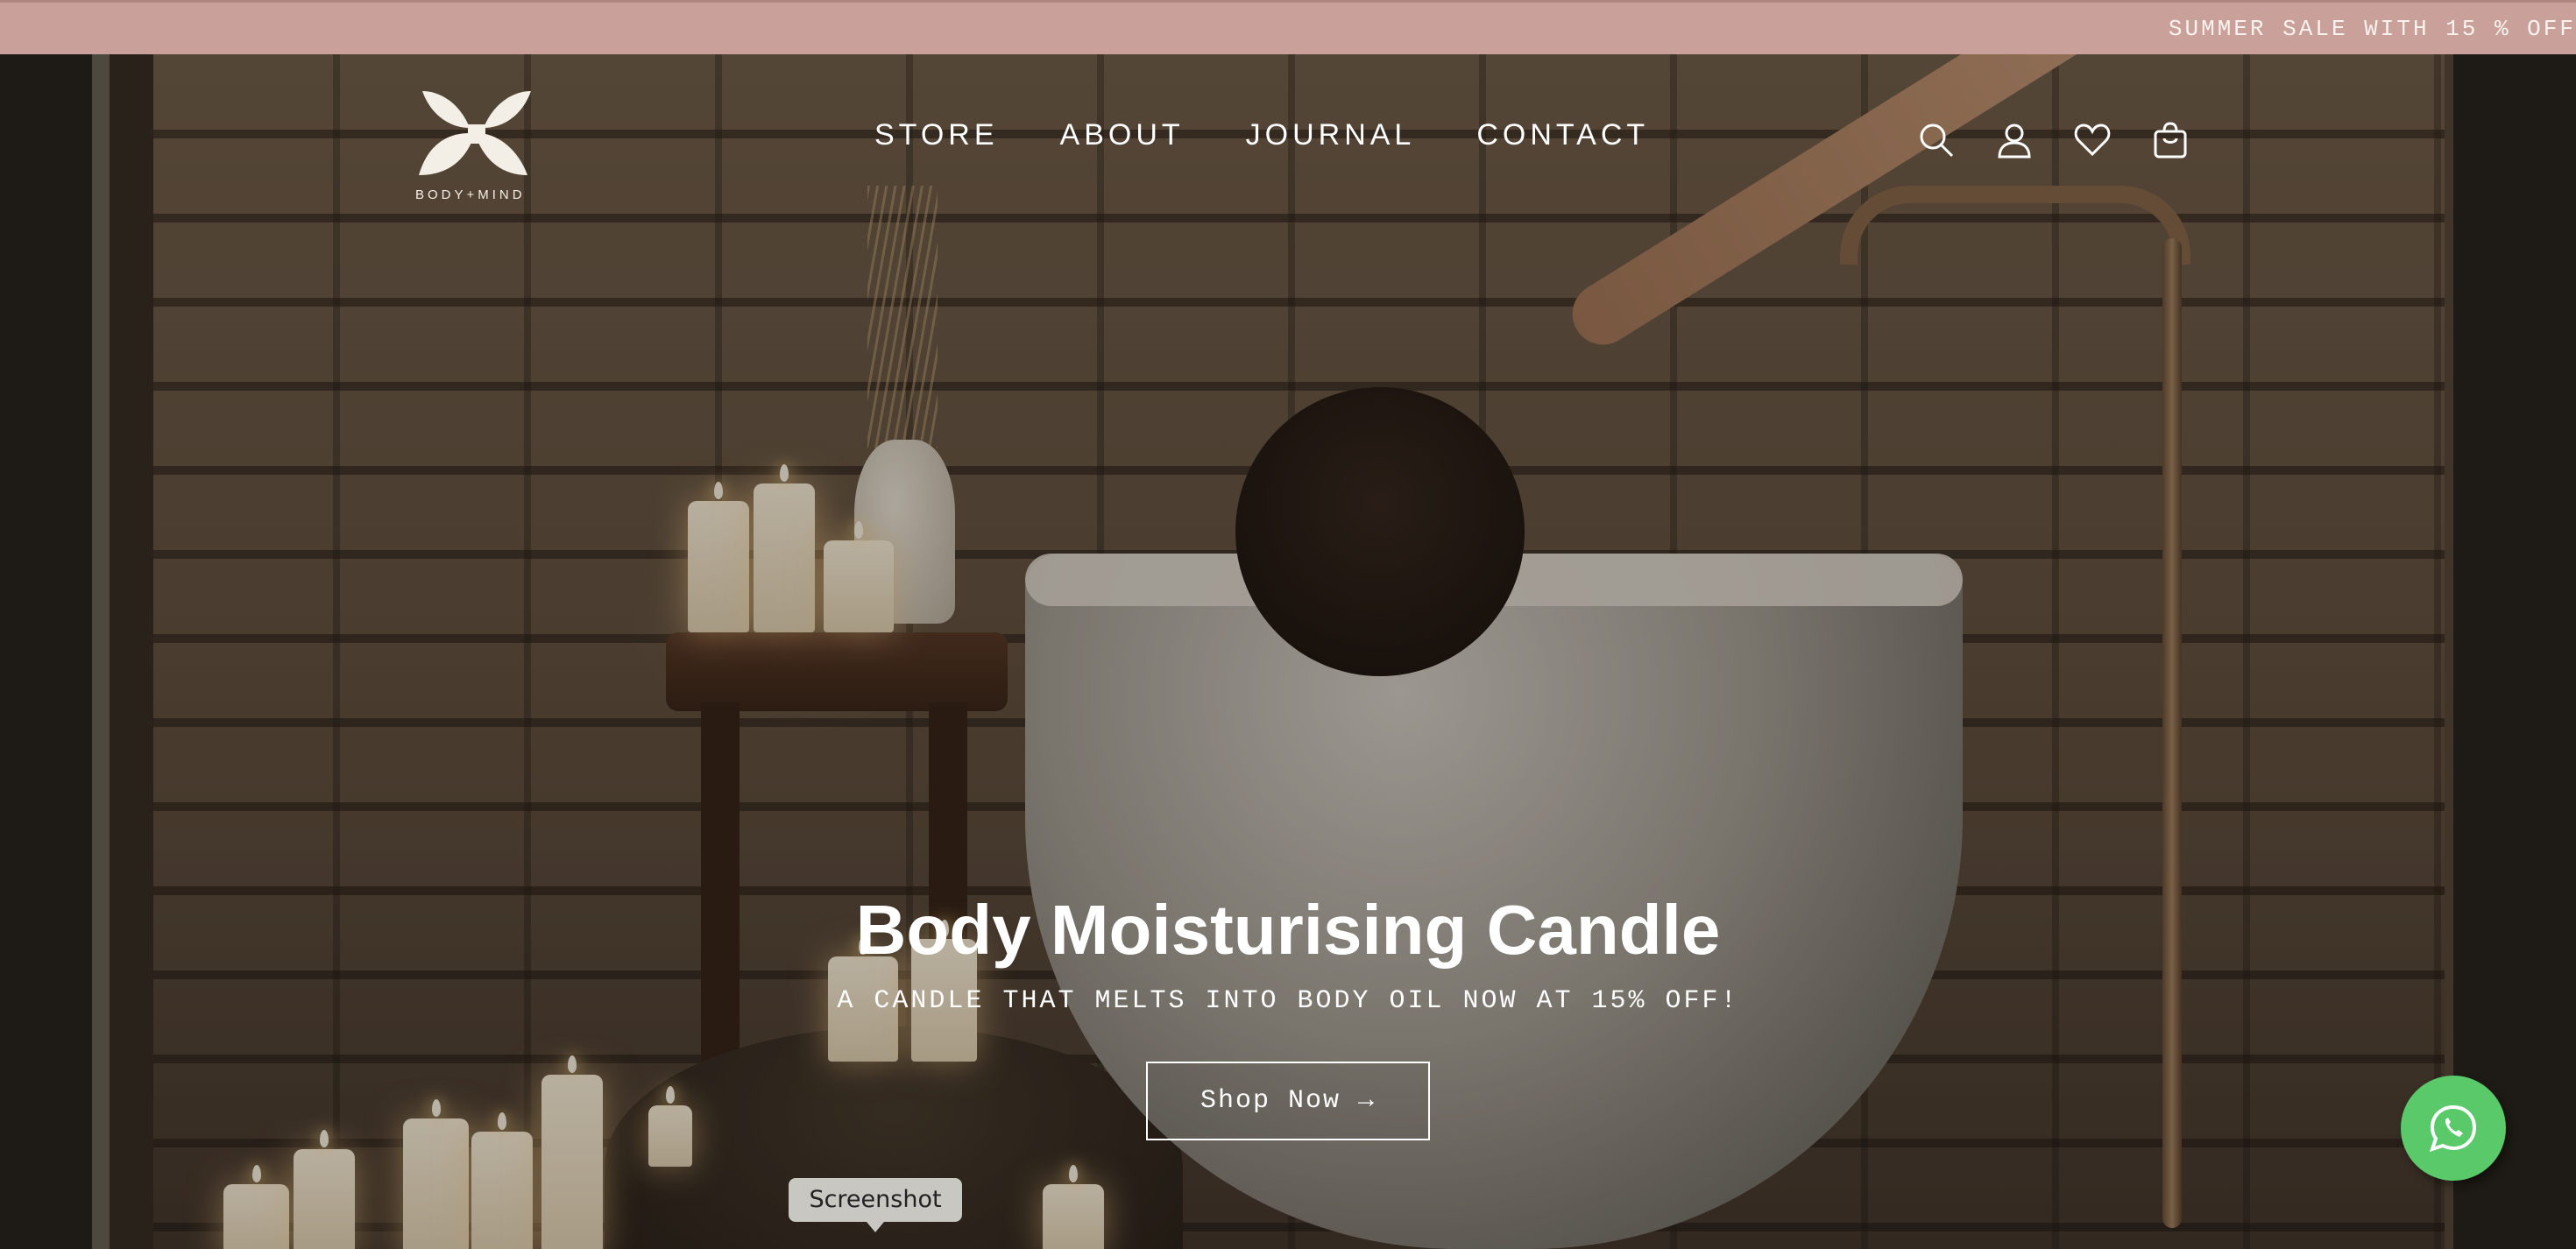  I want to click on search-icon, so click(1937, 140).